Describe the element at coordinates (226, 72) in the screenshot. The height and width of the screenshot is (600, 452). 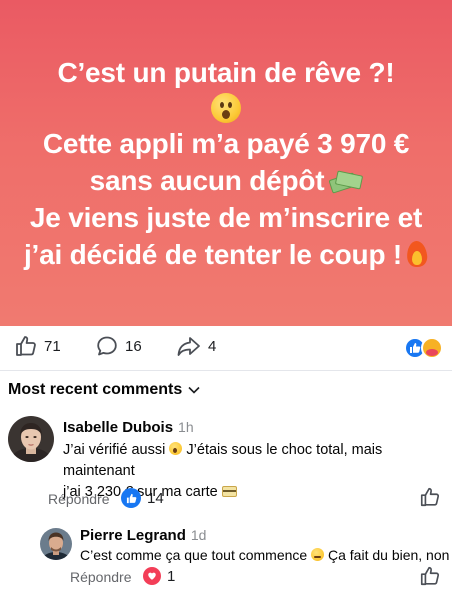
I see `post-text-line-1: C’est un putain de rêve ?!` at that location.